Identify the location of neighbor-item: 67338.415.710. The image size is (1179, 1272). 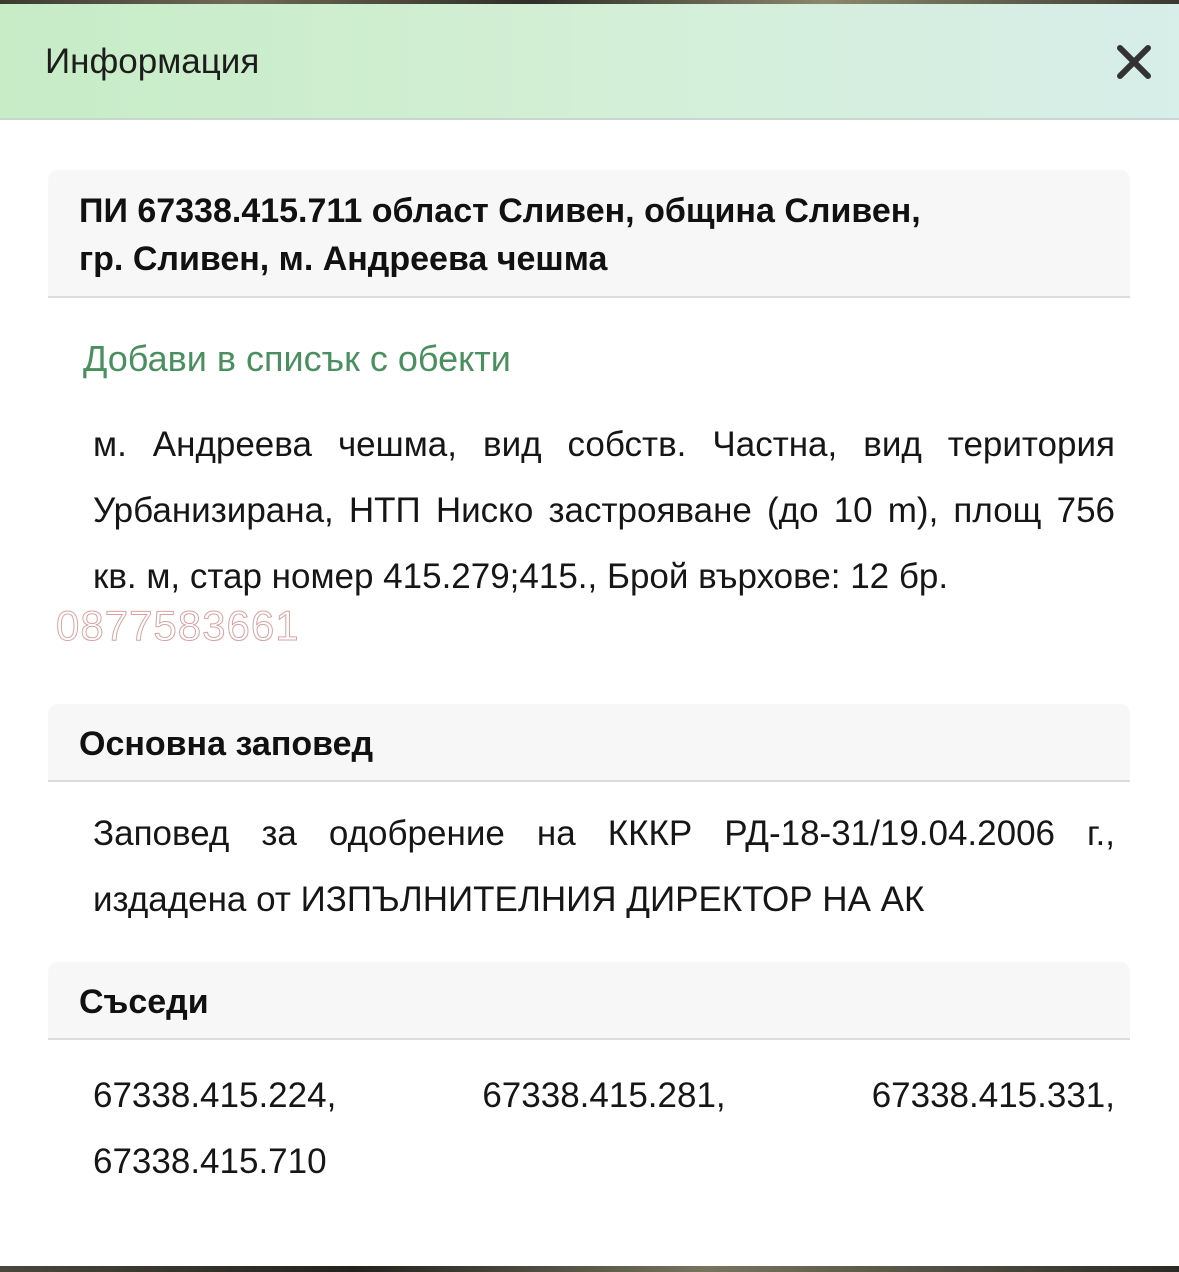
(210, 1161).